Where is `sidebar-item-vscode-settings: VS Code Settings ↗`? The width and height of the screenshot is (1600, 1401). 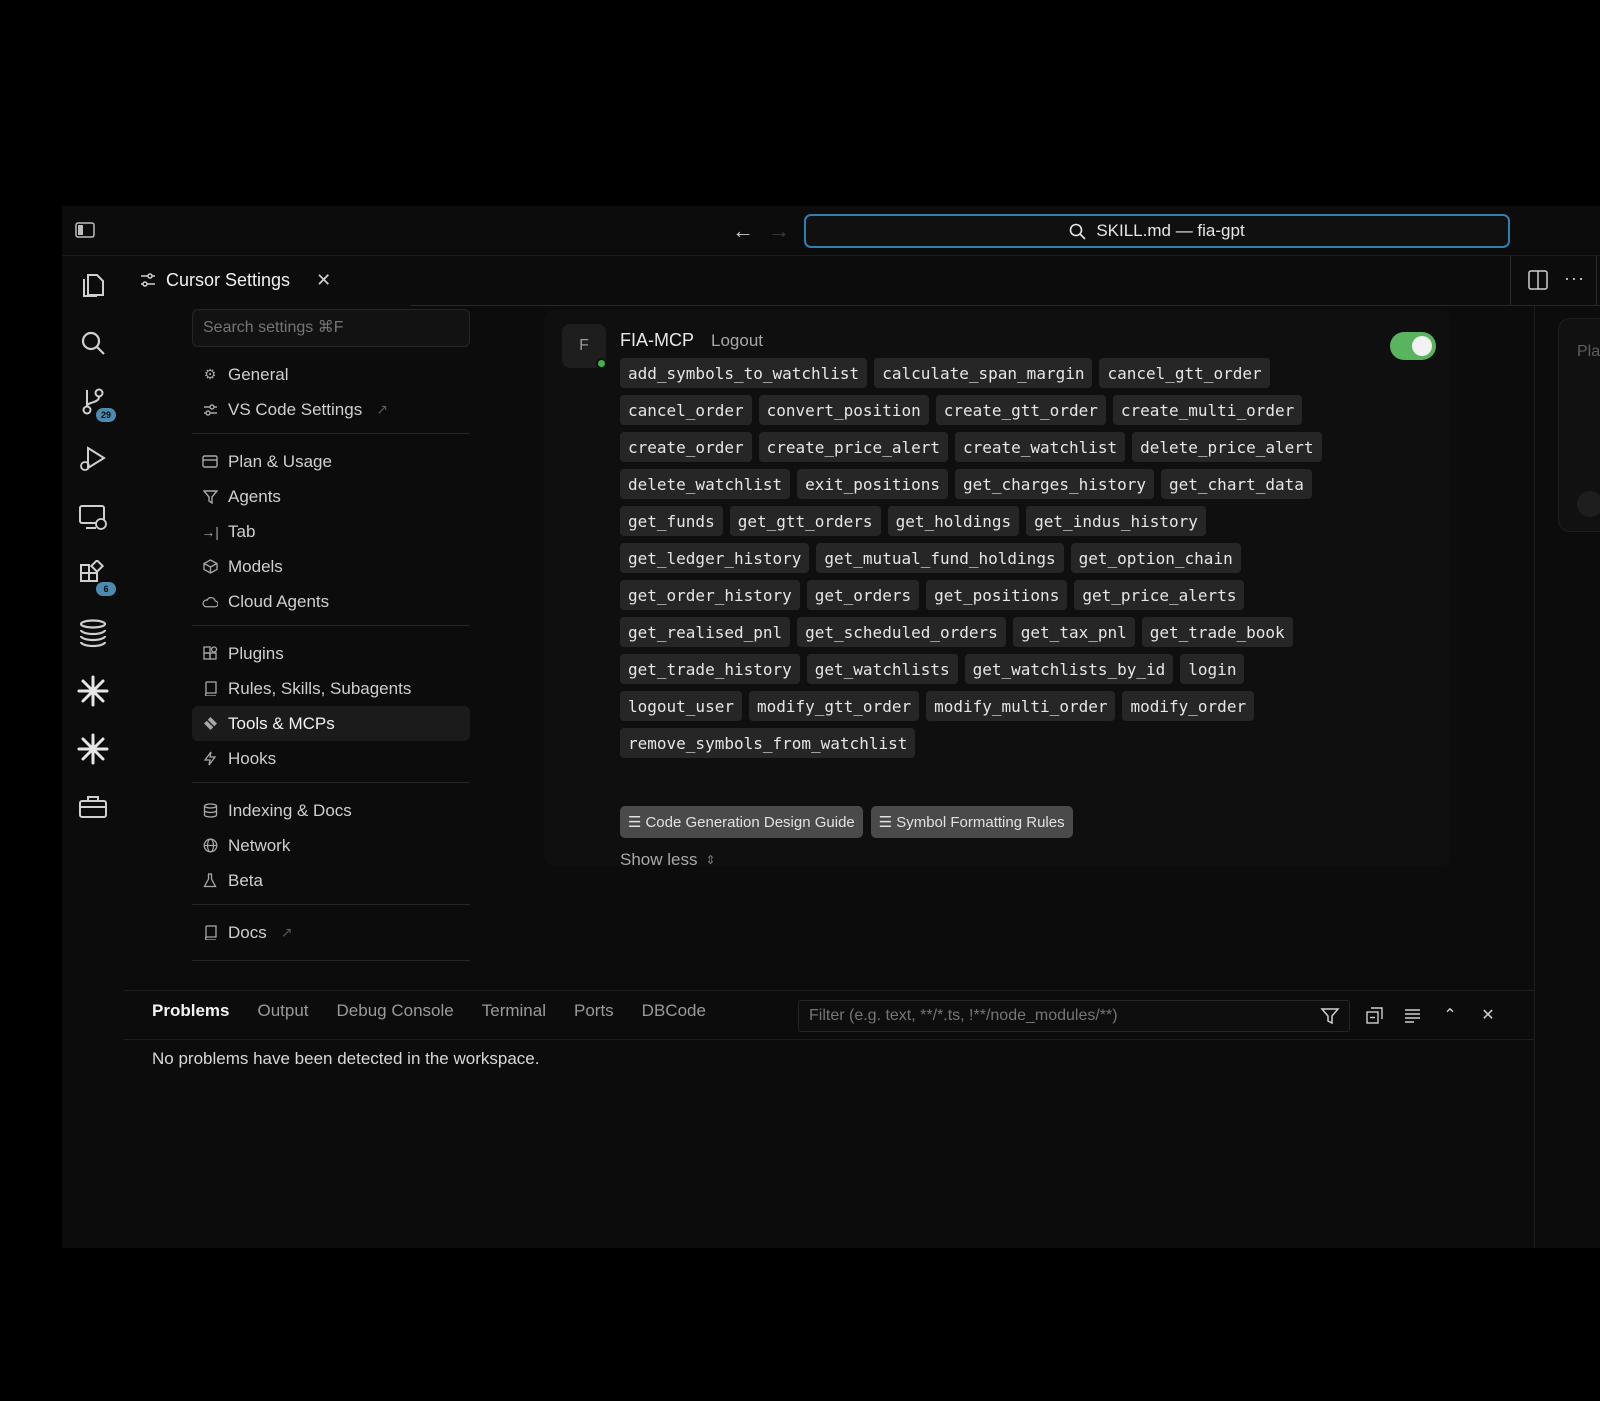
sidebar-item-vscode-settings: VS Code Settings ↗ is located at coordinates (331, 409).